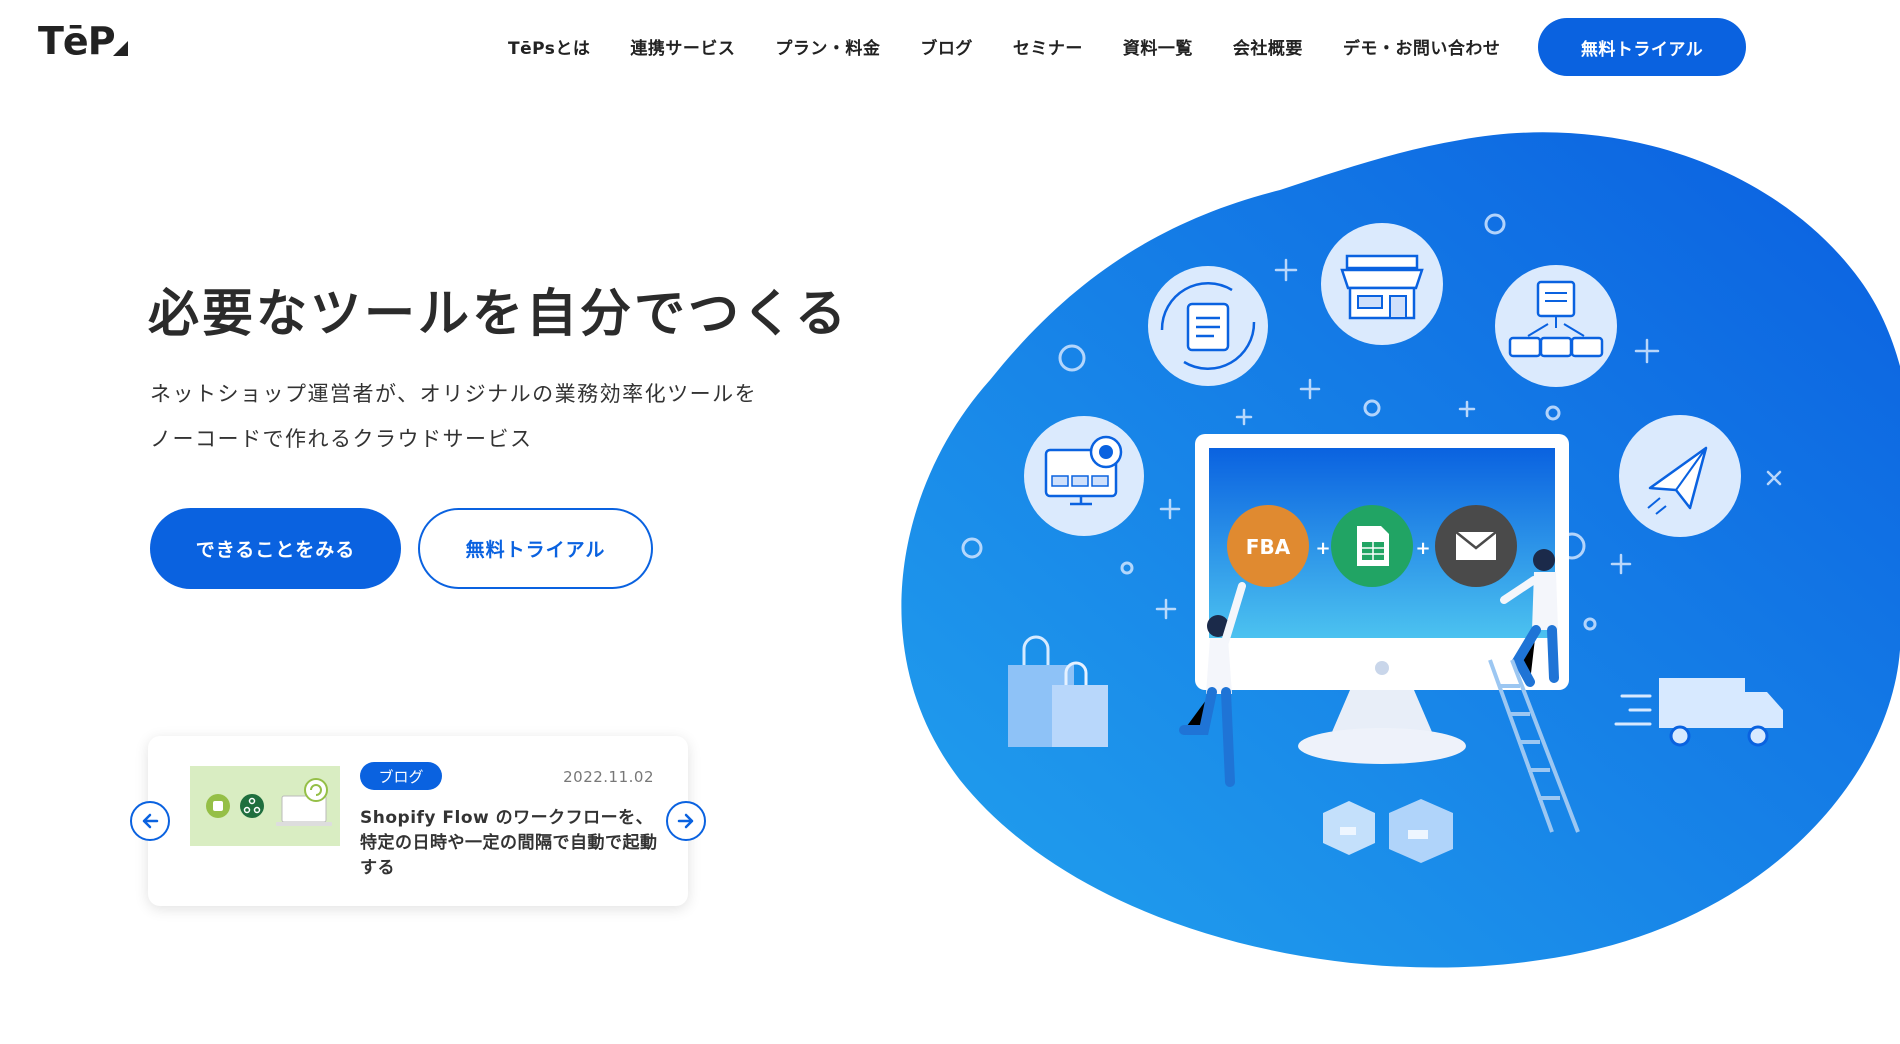 The height and width of the screenshot is (1044, 1900). Describe the element at coordinates (498, 314) in the screenshot. I see `hero-title: 必要なツールを自分でつくる` at that location.